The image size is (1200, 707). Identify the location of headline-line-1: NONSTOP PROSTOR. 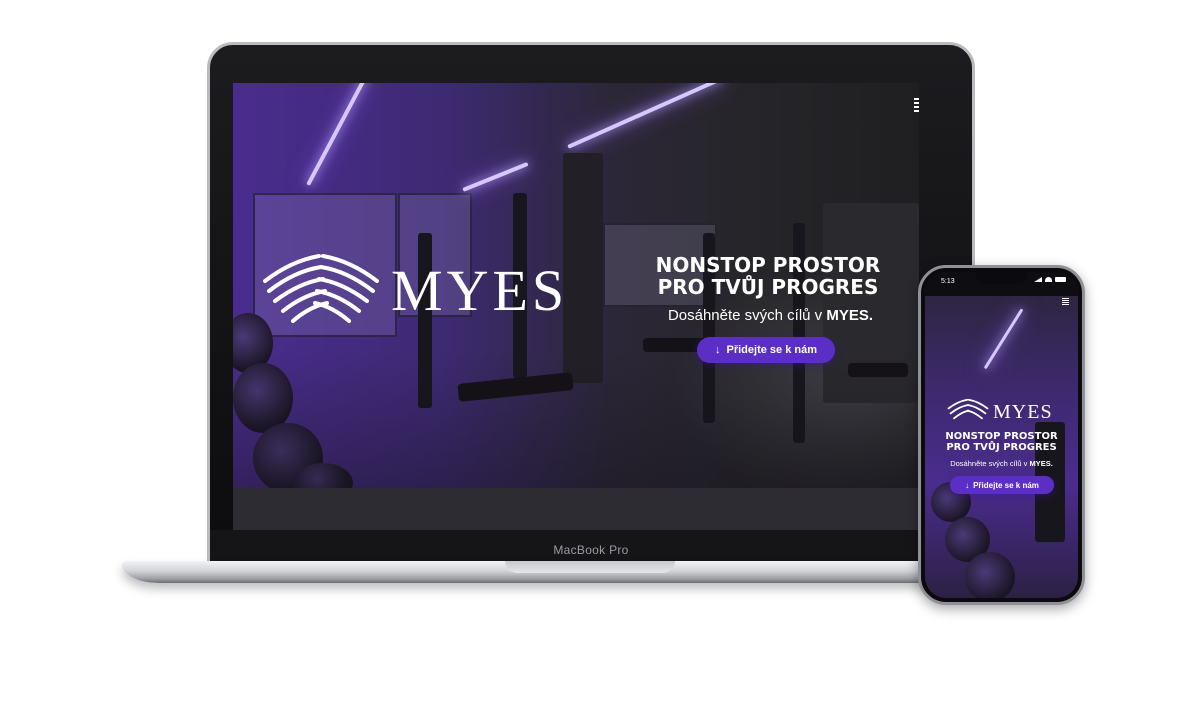
(768, 265).